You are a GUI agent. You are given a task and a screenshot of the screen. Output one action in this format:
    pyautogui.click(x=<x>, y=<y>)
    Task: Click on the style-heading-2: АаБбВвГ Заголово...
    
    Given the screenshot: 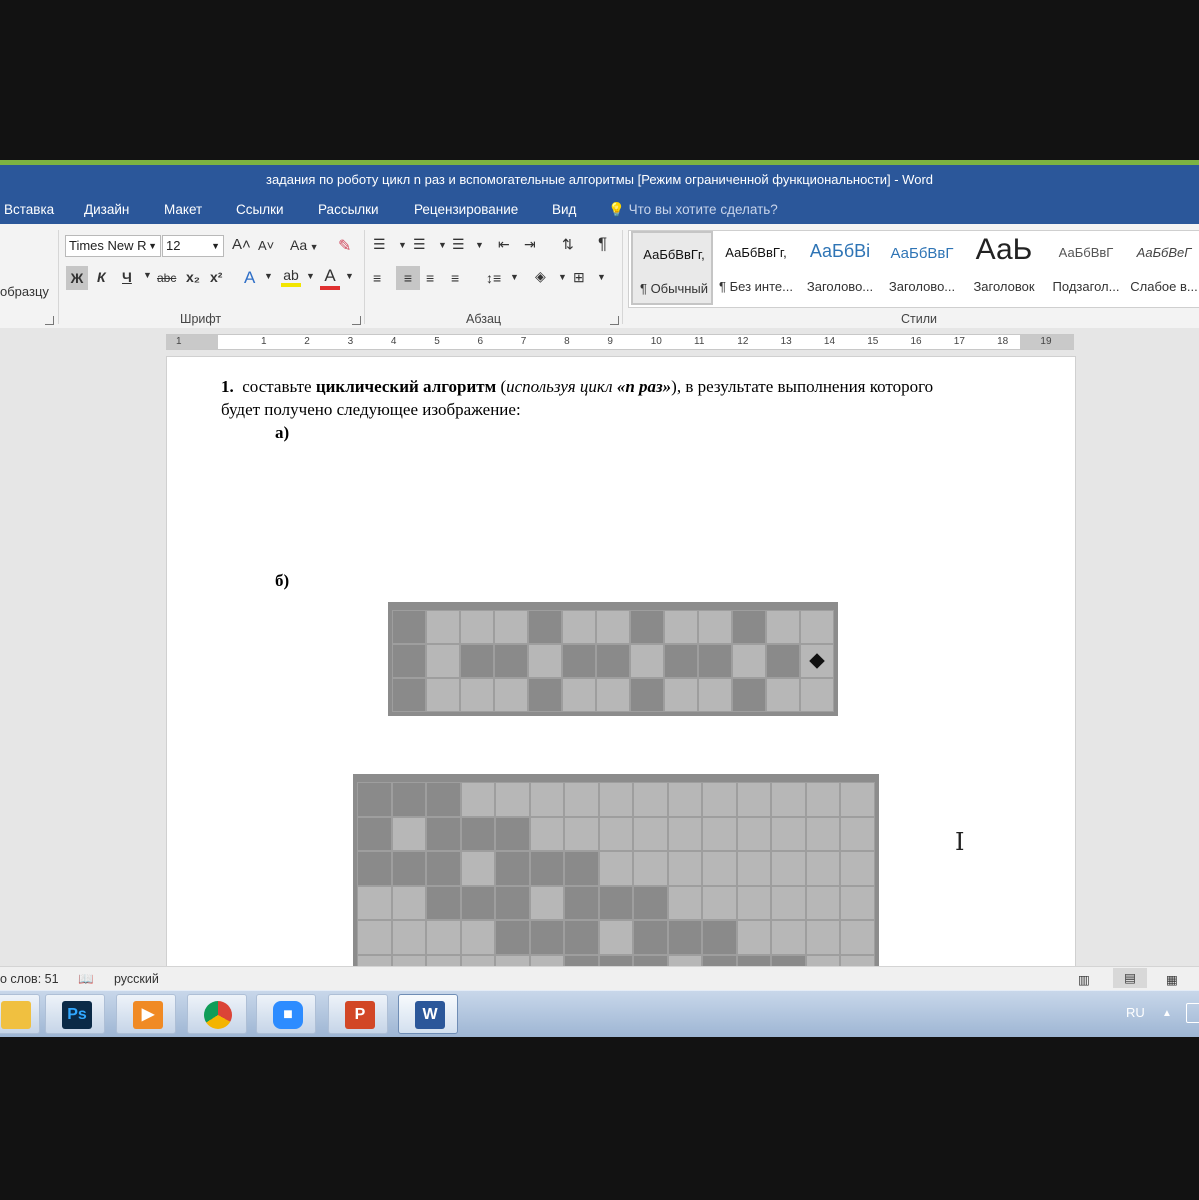 What is the action you would take?
    pyautogui.click(x=922, y=268)
    